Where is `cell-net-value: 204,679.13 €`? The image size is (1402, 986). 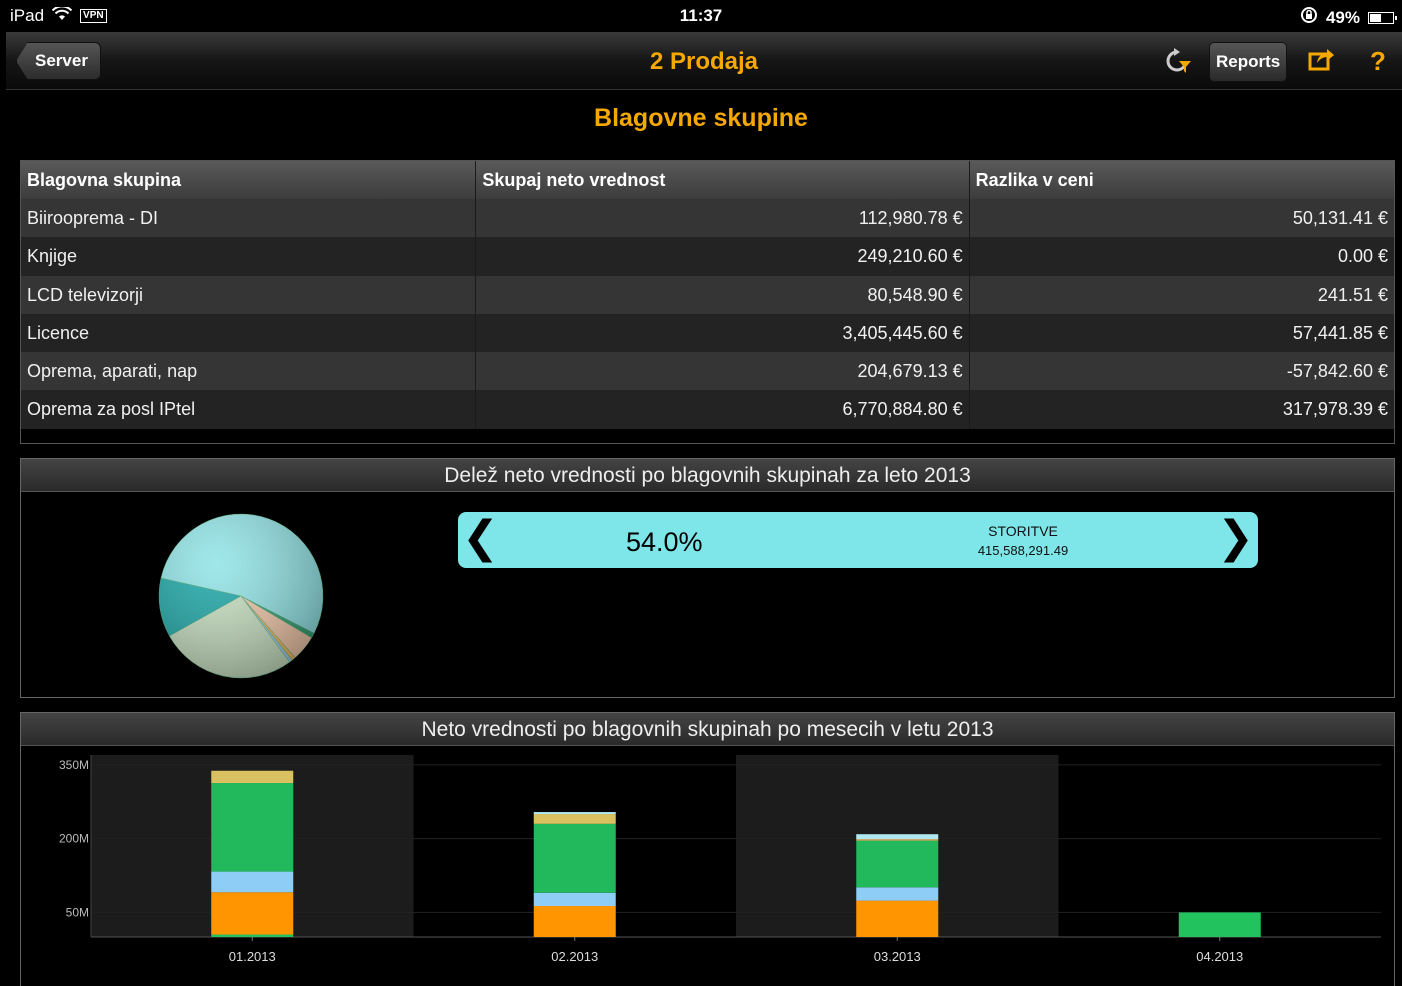
cell-net-value: 204,679.13 € is located at coordinates (723, 371).